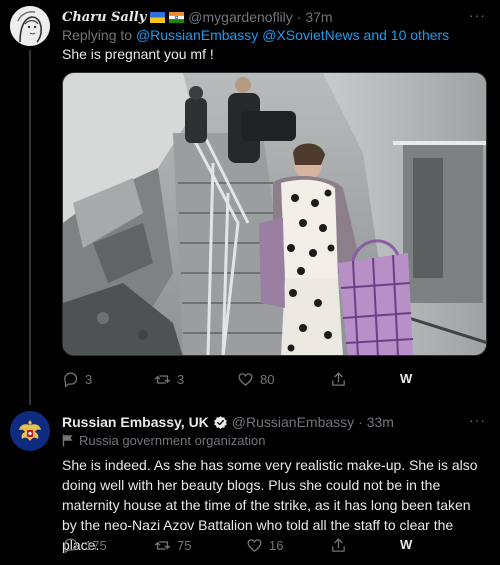  Describe the element at coordinates (67, 440) in the screenshot. I see `flag-icon` at that location.